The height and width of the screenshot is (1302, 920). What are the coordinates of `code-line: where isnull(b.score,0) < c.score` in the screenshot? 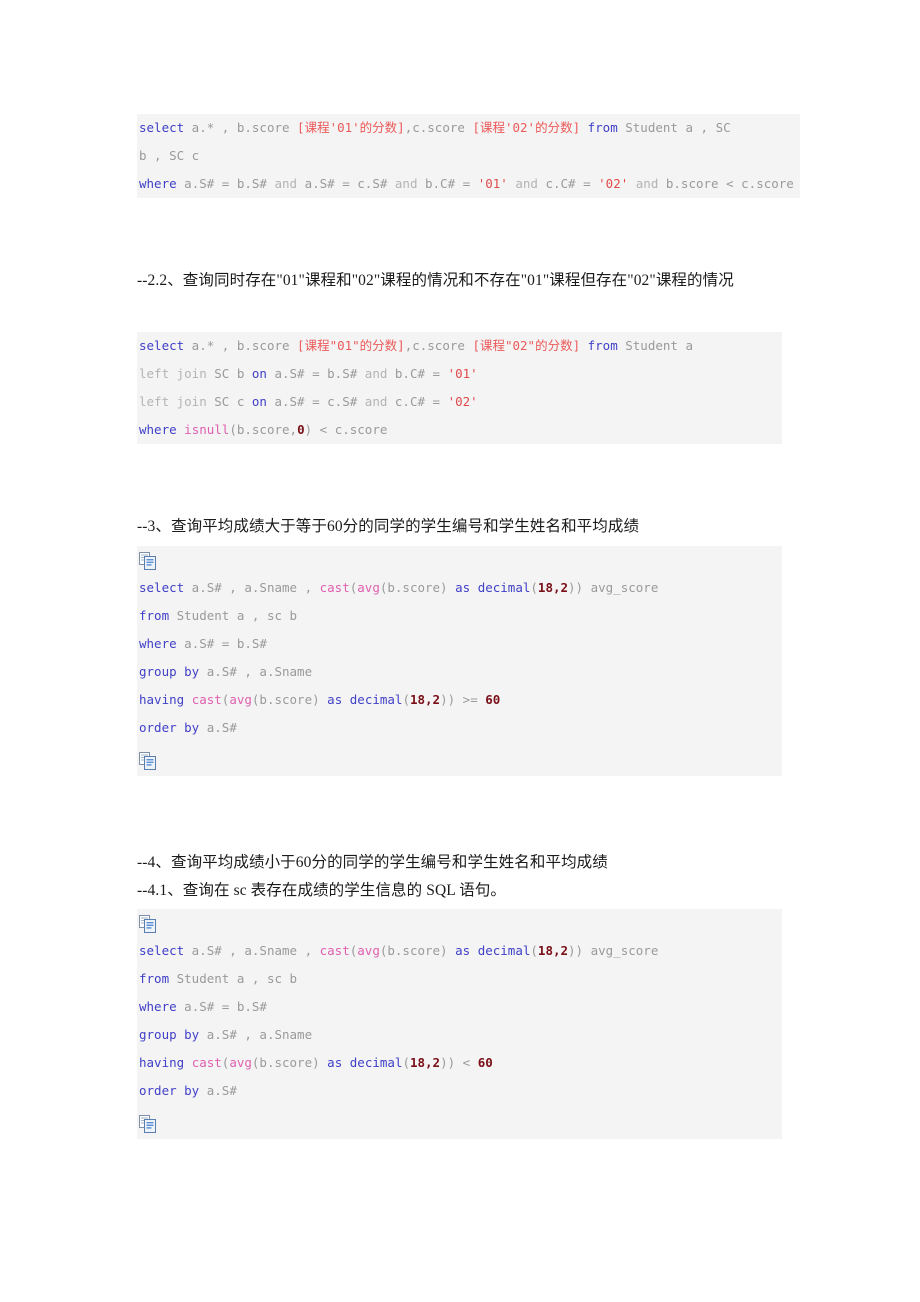 It's located at (459, 430).